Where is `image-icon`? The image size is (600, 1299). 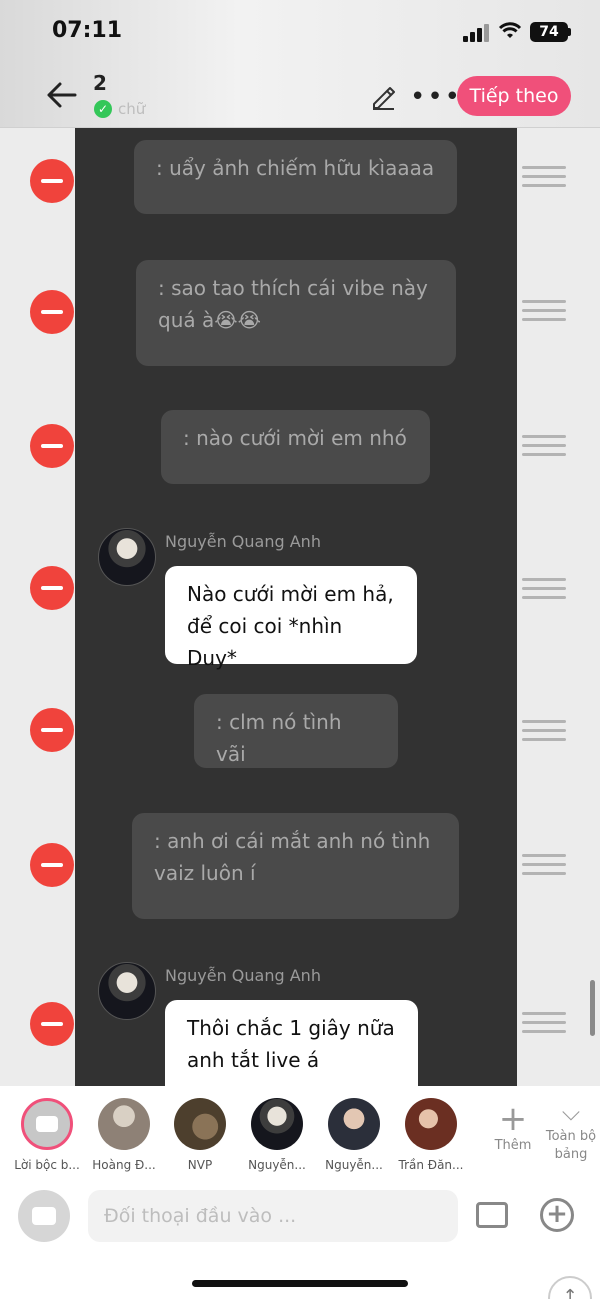
image-icon is located at coordinates (492, 1215).